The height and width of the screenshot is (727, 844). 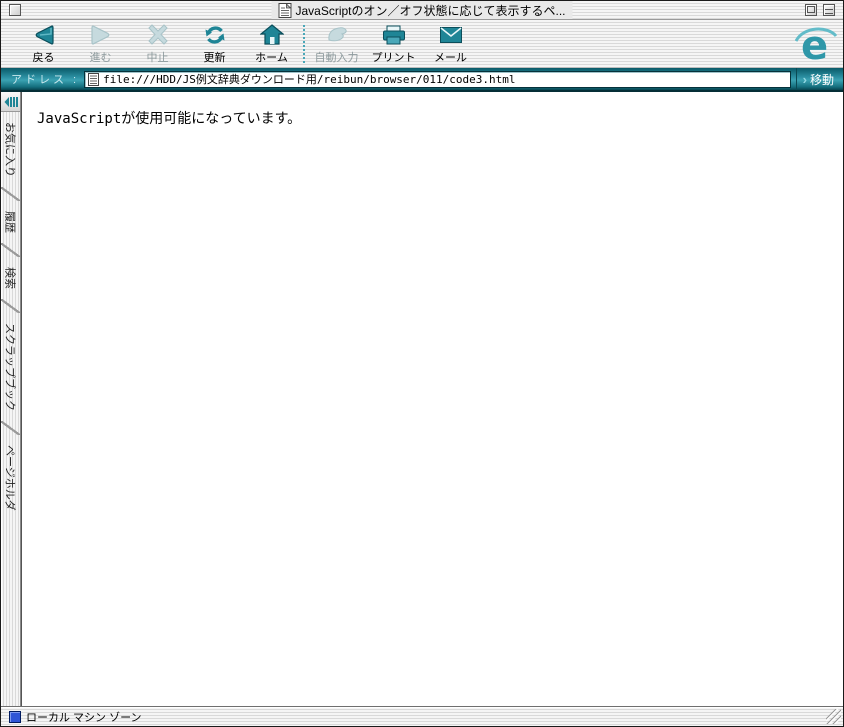 What do you see at coordinates (450, 58) in the screenshot?
I see `mail-label: メール` at bounding box center [450, 58].